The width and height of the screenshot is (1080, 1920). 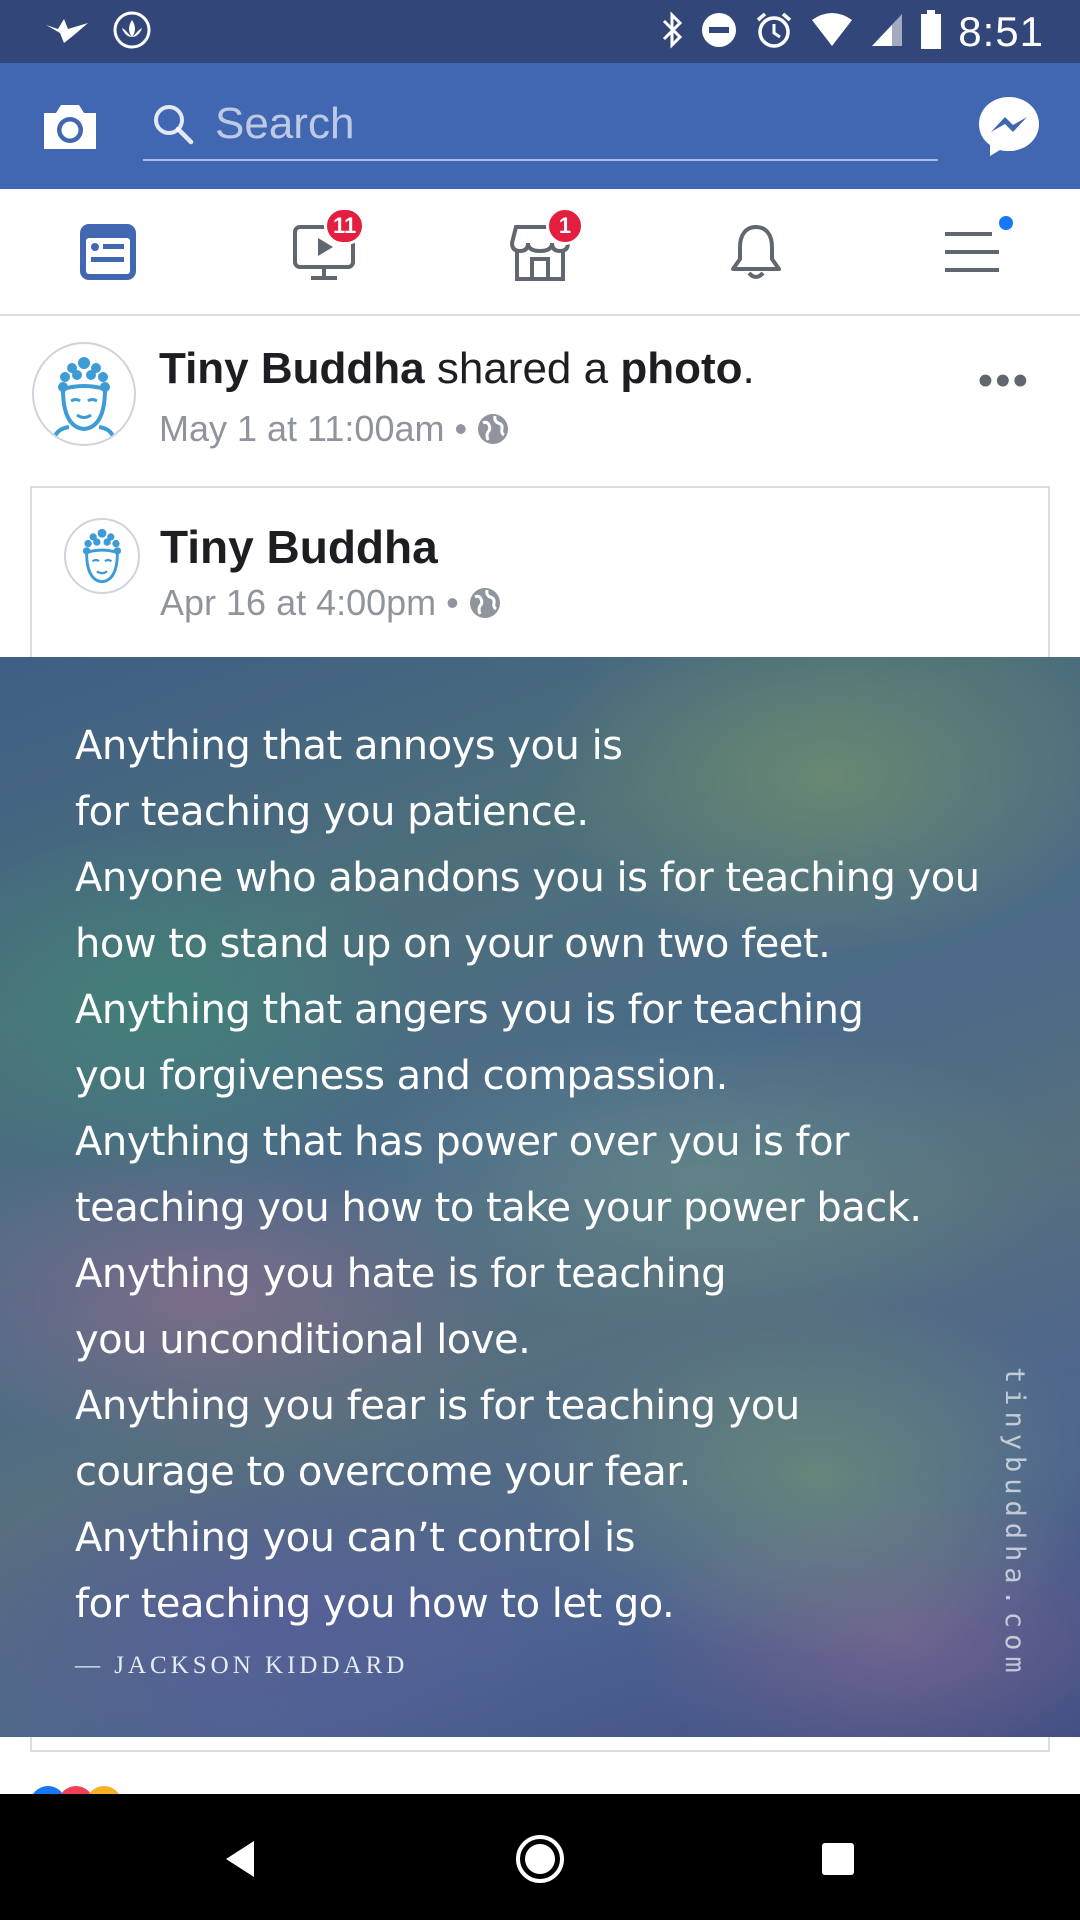 What do you see at coordinates (719, 32) in the screenshot?
I see `do-not-disturb-icon` at bounding box center [719, 32].